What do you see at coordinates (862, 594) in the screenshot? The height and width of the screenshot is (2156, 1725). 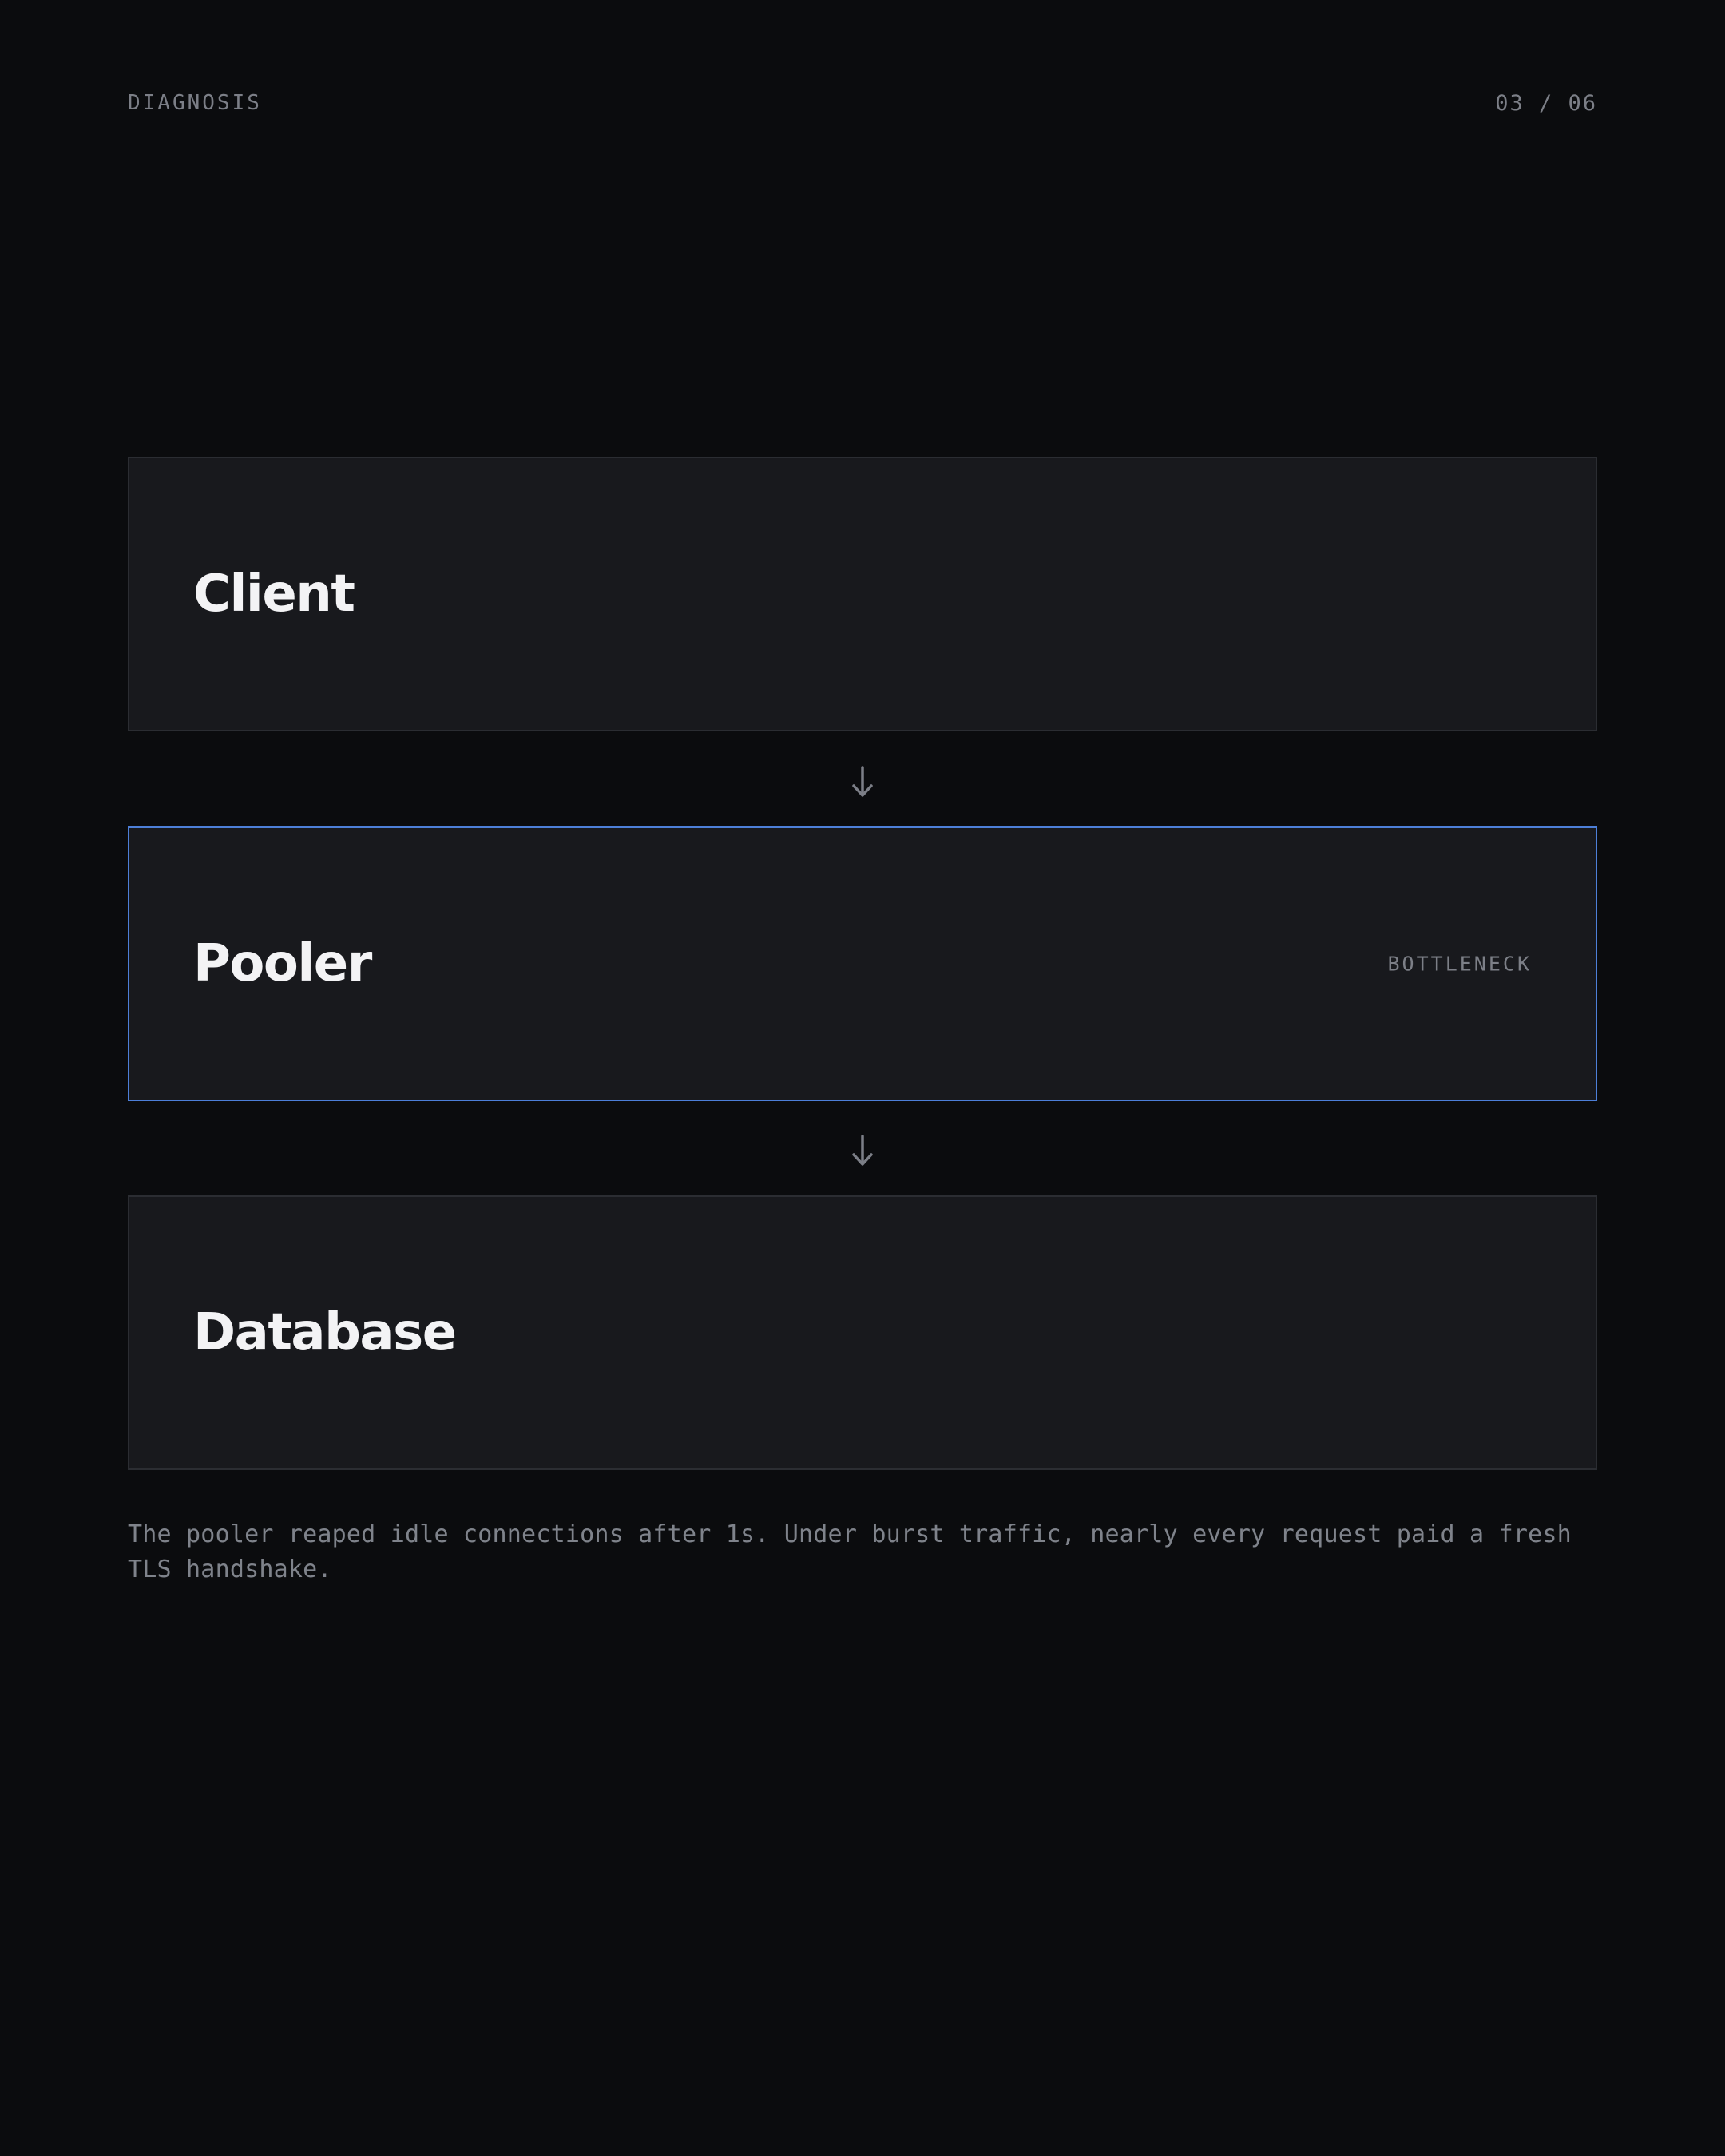 I see `stage-client: Client` at bounding box center [862, 594].